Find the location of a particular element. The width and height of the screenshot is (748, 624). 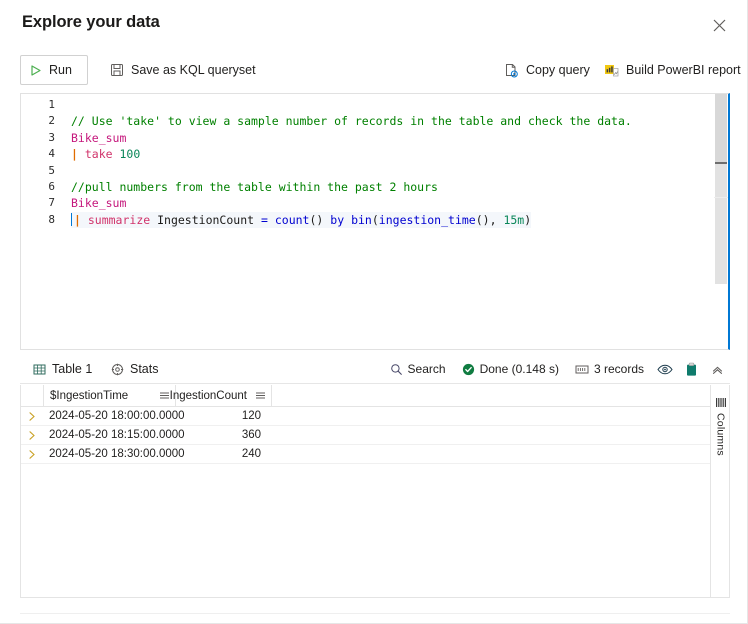

clipboard-button is located at coordinates (691, 369).